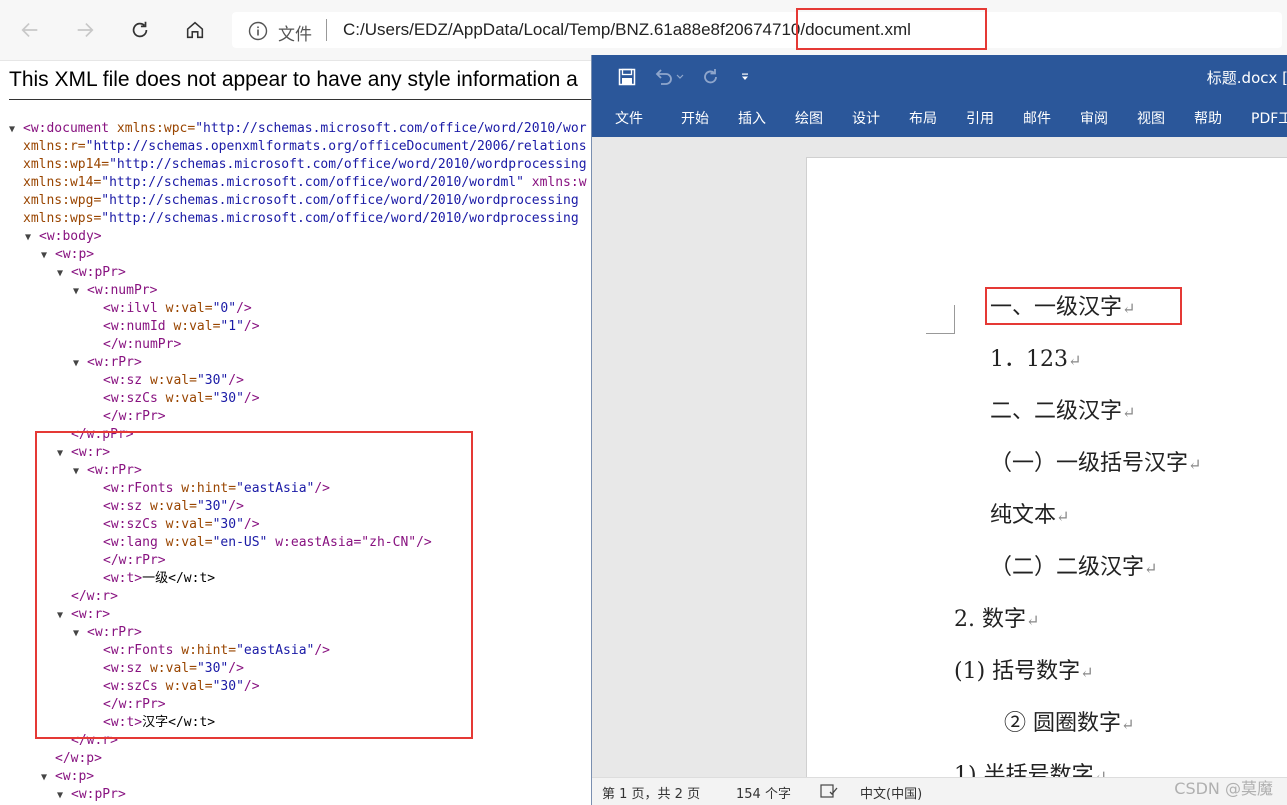 The width and height of the screenshot is (1287, 805). I want to click on xml-tag: </w:p>, so click(78, 758).